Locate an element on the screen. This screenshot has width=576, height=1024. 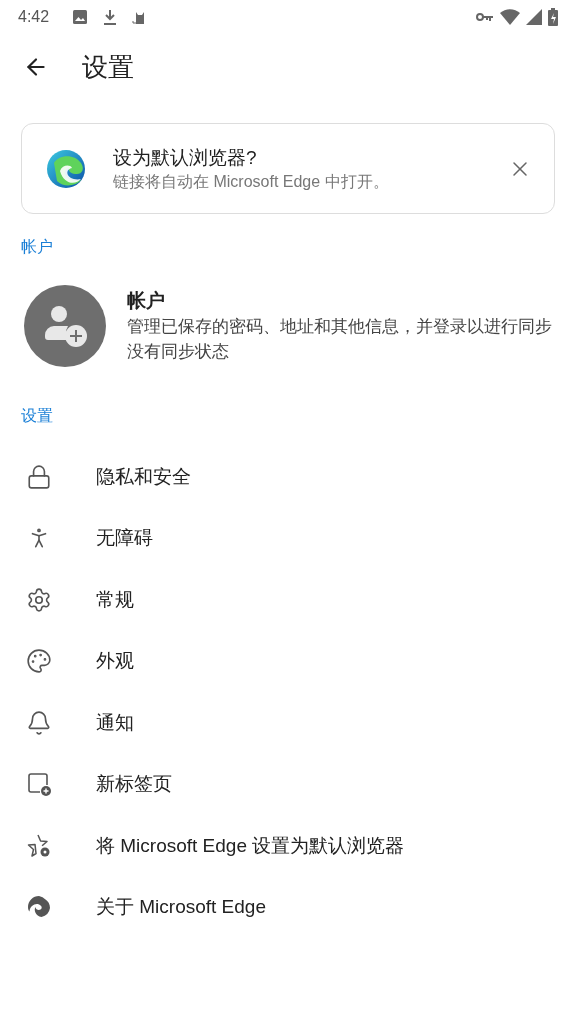
settings-item-label: 将 Microsoft Edge 设置为默认浏览器 is located at coordinates (250, 845).